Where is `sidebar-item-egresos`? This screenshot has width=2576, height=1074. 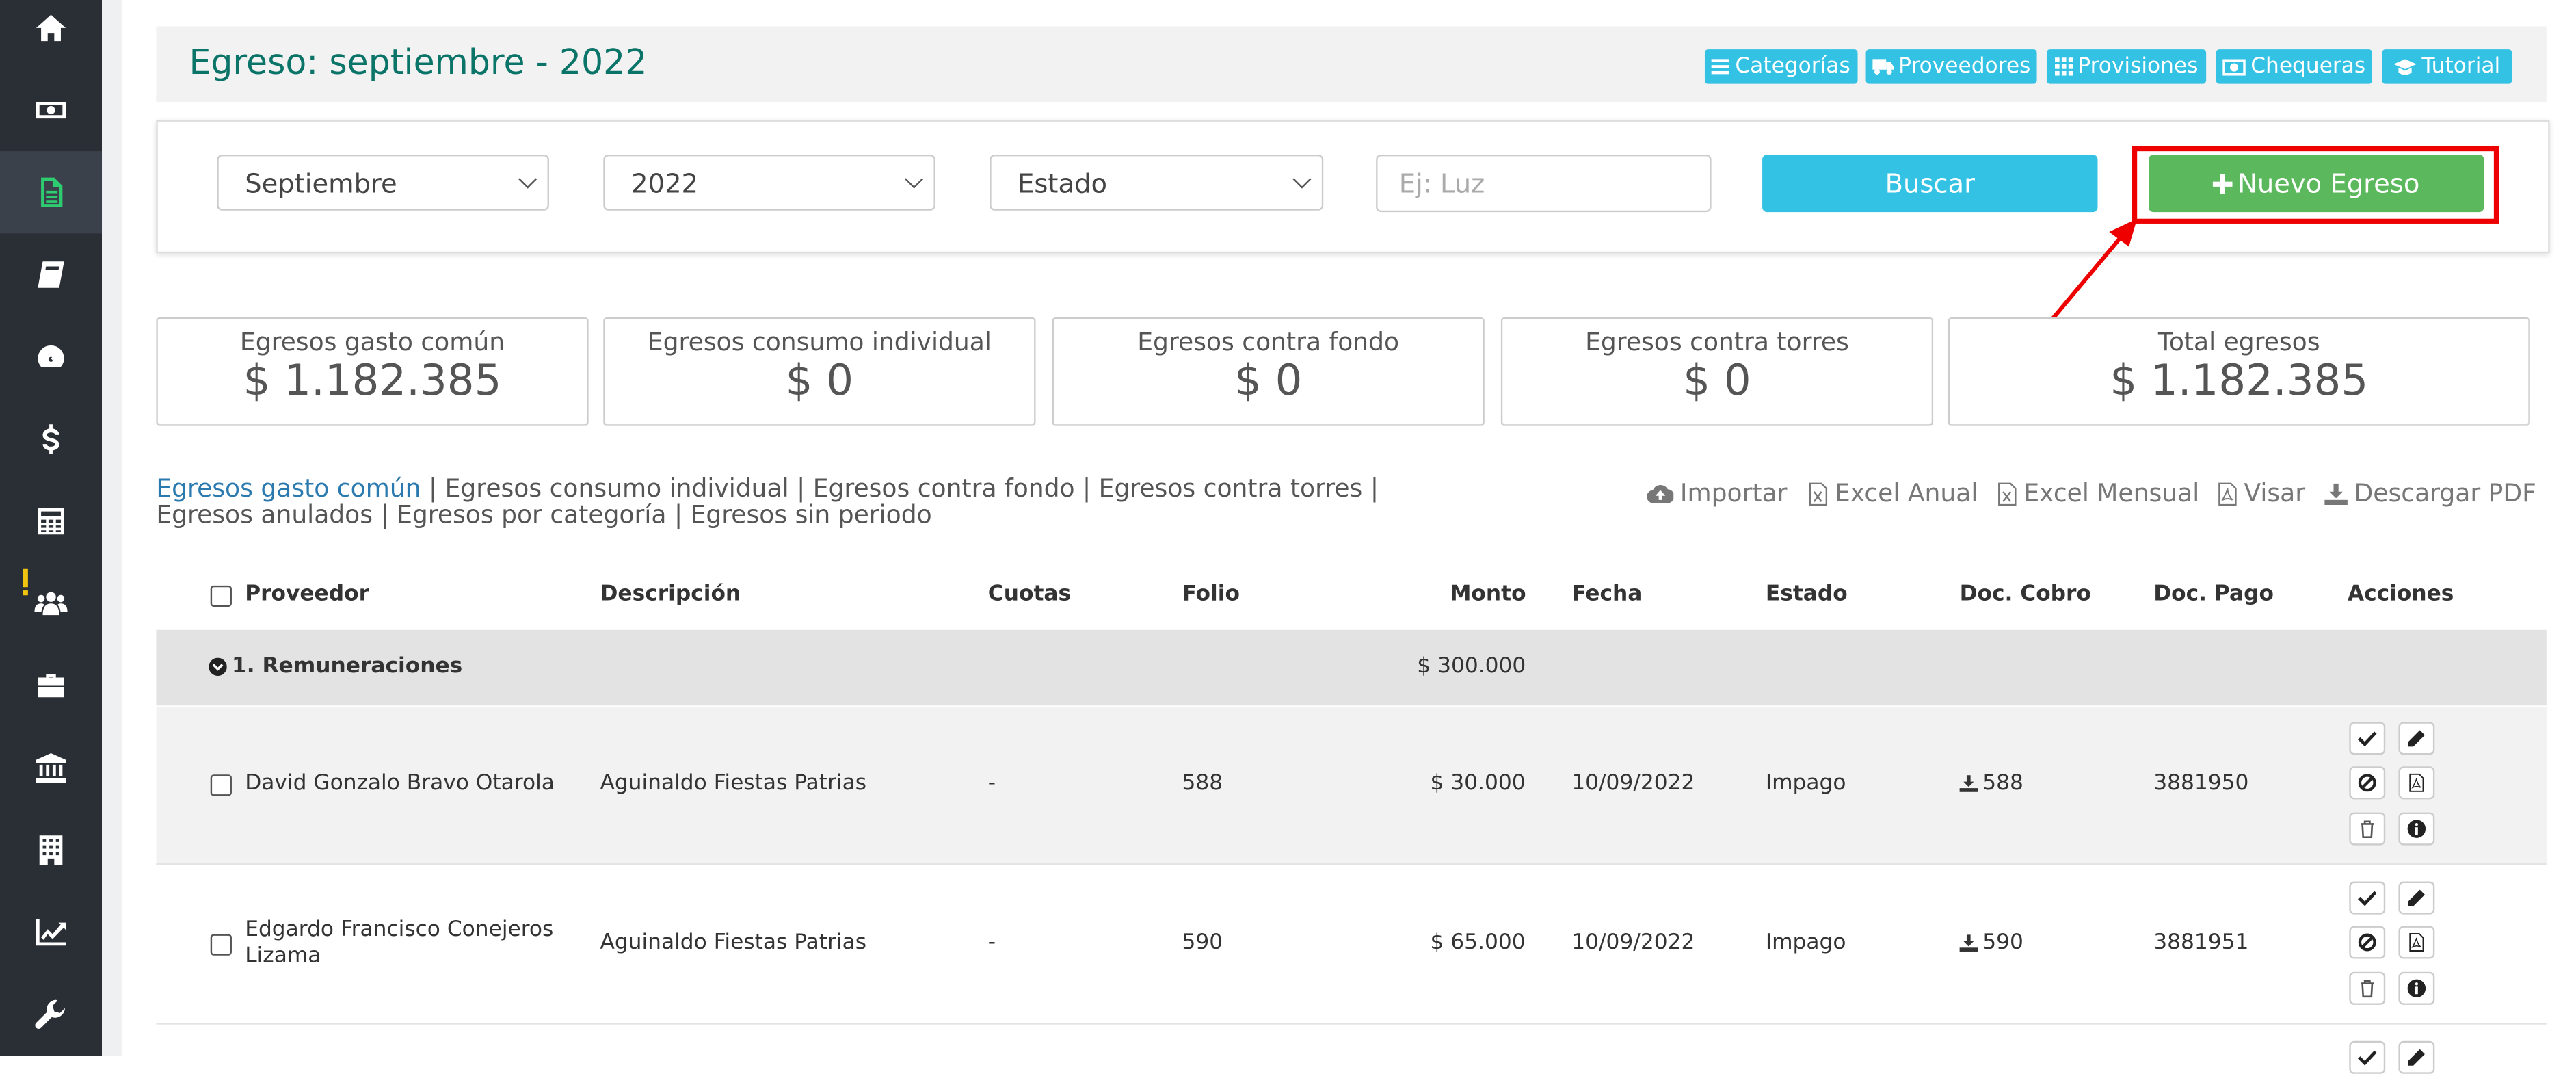
sidebar-item-egresos is located at coordinates (51, 192).